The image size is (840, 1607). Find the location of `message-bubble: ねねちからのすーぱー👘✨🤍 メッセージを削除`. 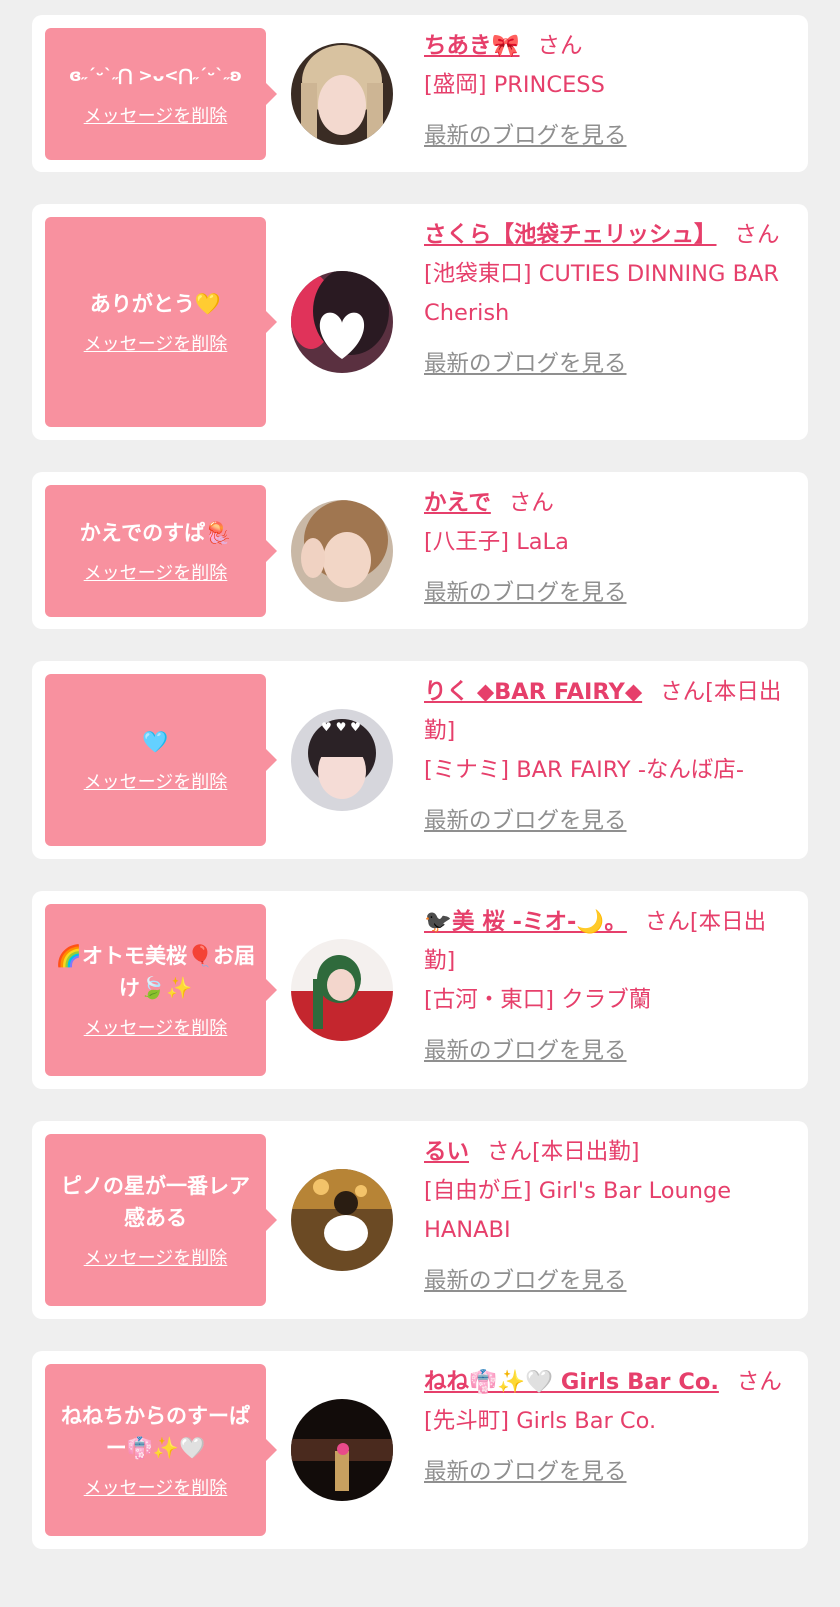

message-bubble: ねねちからのすーぱー👘✨🤍 メッセージを削除 is located at coordinates (161, 1450).